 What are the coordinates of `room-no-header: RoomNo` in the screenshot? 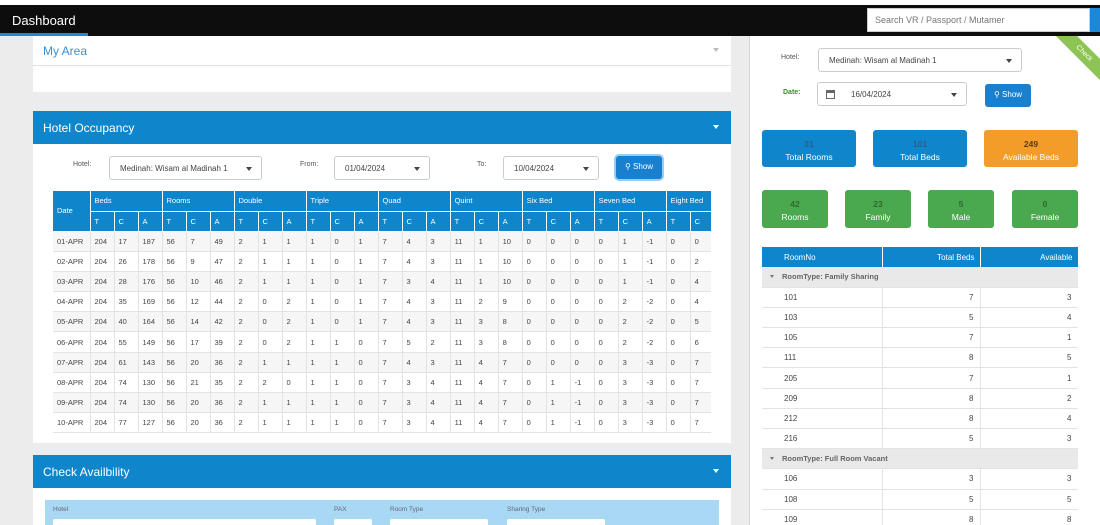 It's located at (822, 257).